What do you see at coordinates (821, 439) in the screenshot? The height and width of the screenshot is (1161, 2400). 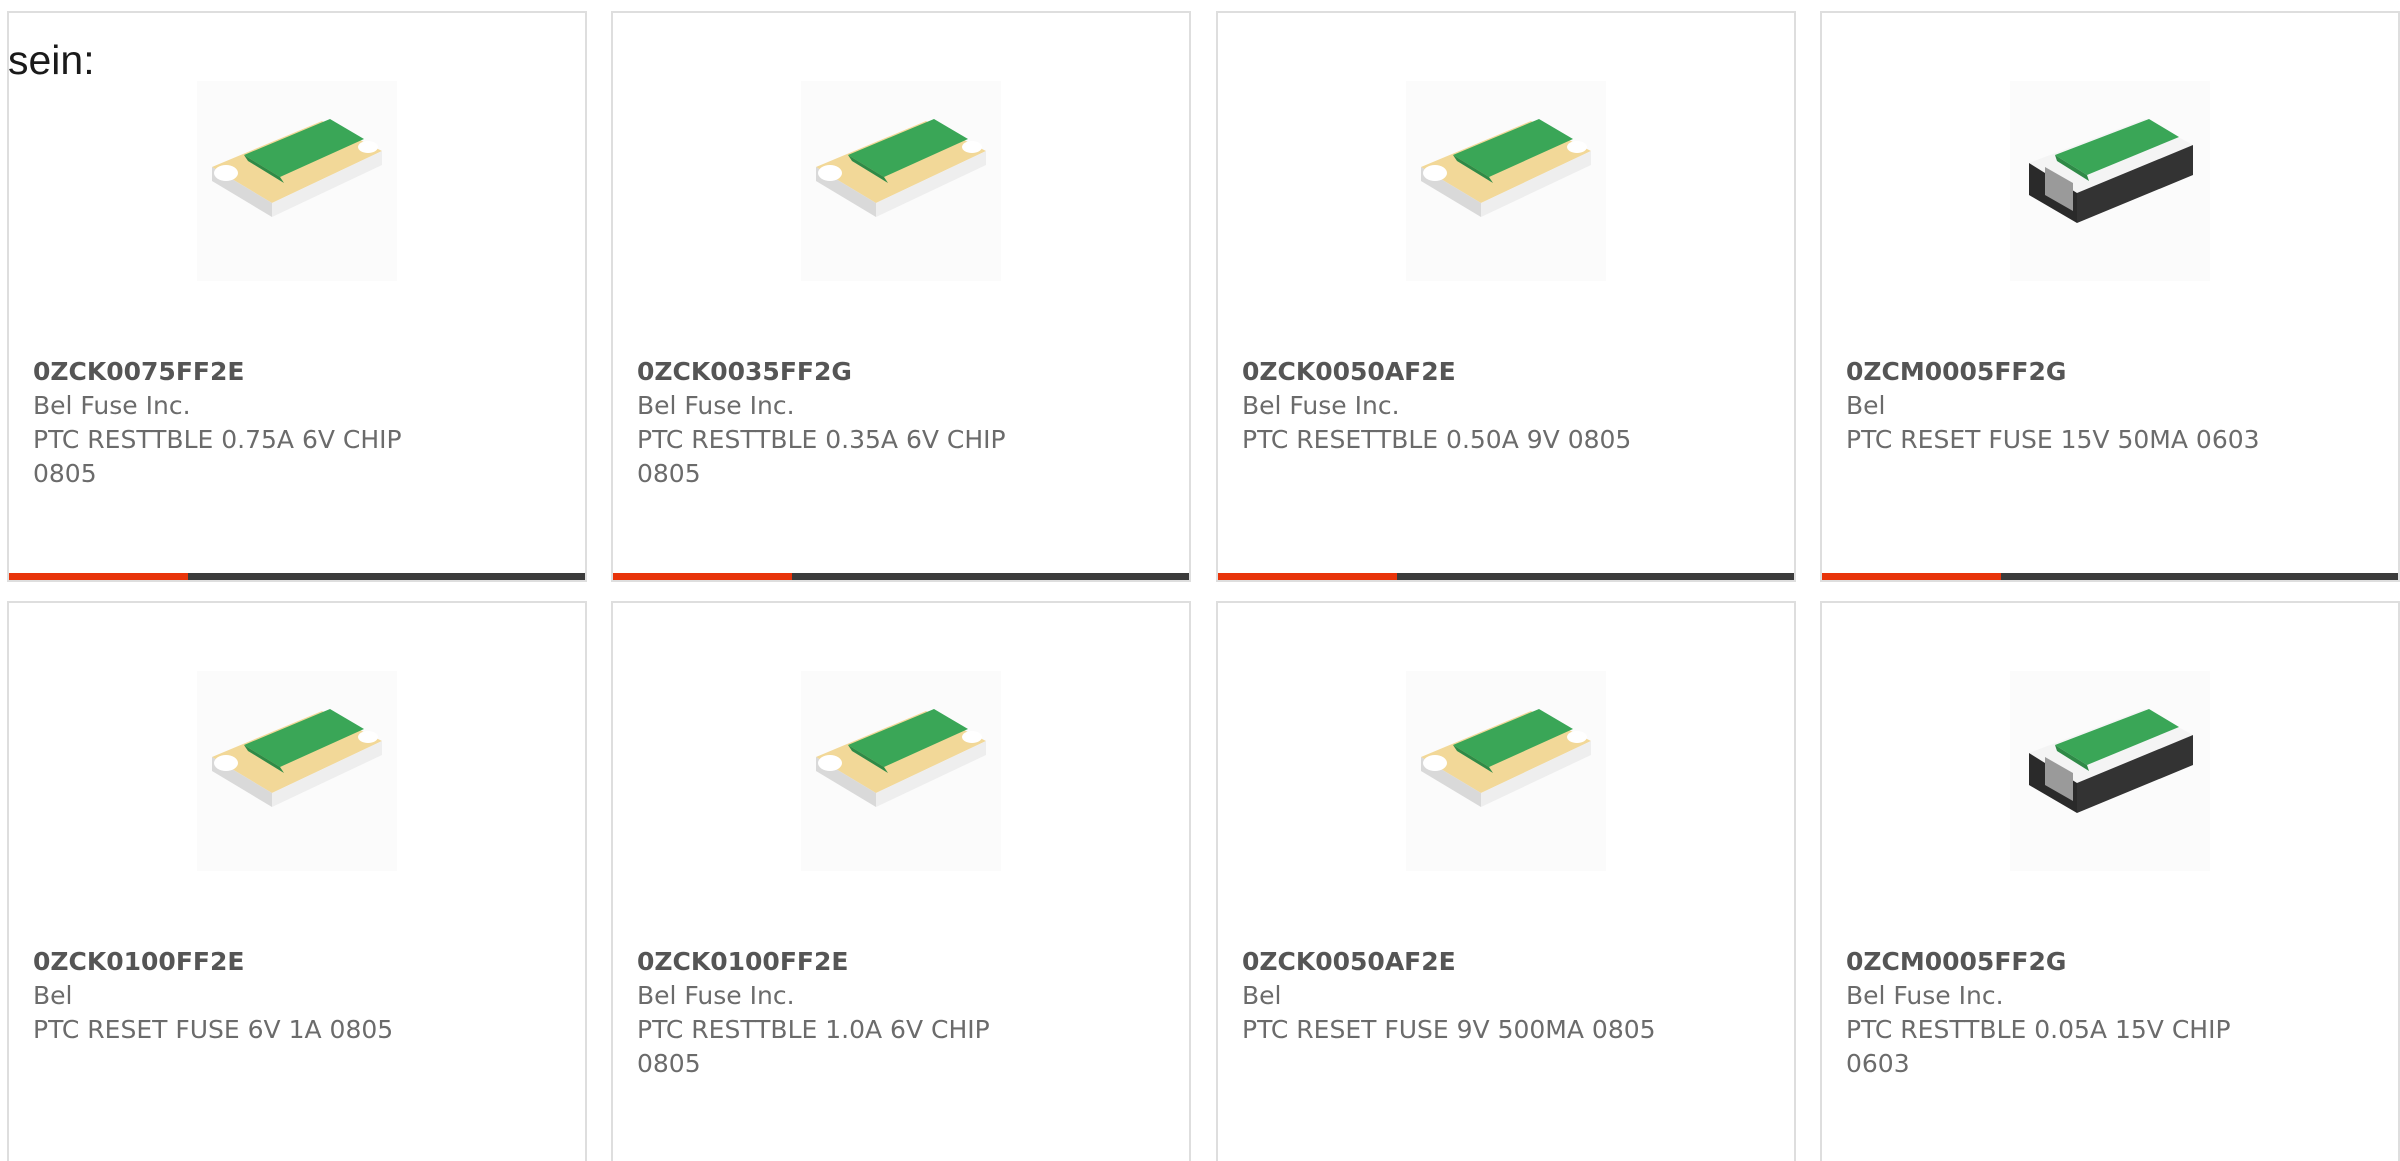 I see `description-line1: PTC RESTTBLE 0.35A 6V CHIP` at bounding box center [821, 439].